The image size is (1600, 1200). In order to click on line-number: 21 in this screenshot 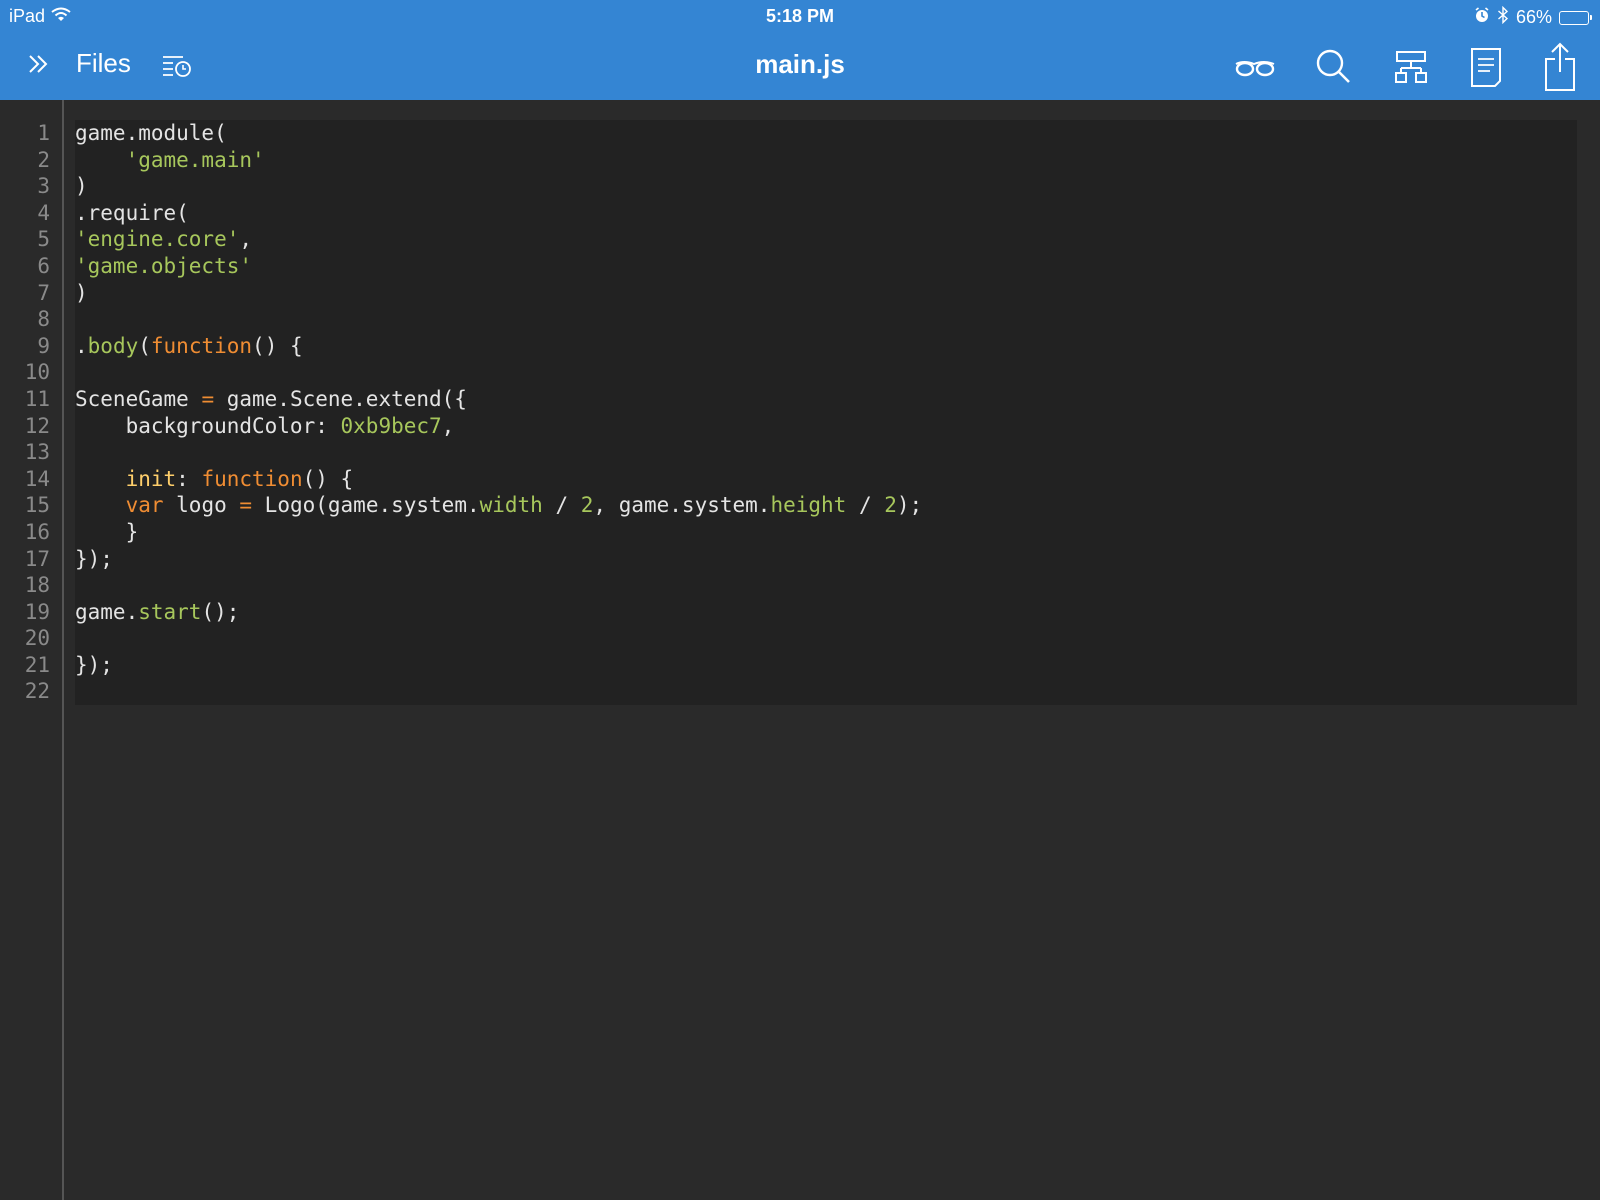, I will do `click(37, 664)`.